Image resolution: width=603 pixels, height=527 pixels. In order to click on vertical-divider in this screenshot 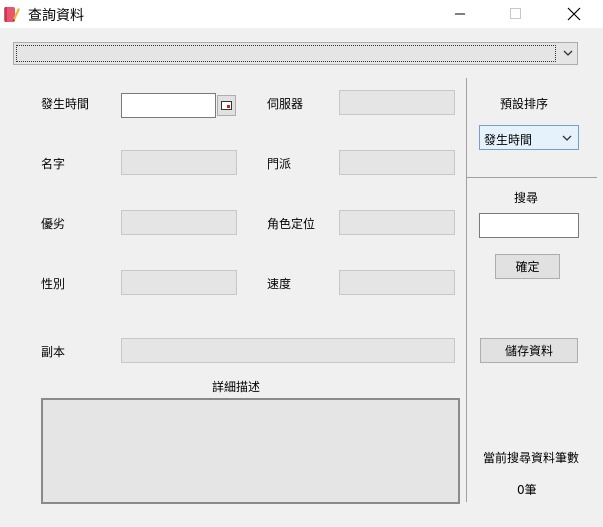, I will do `click(466, 290)`.